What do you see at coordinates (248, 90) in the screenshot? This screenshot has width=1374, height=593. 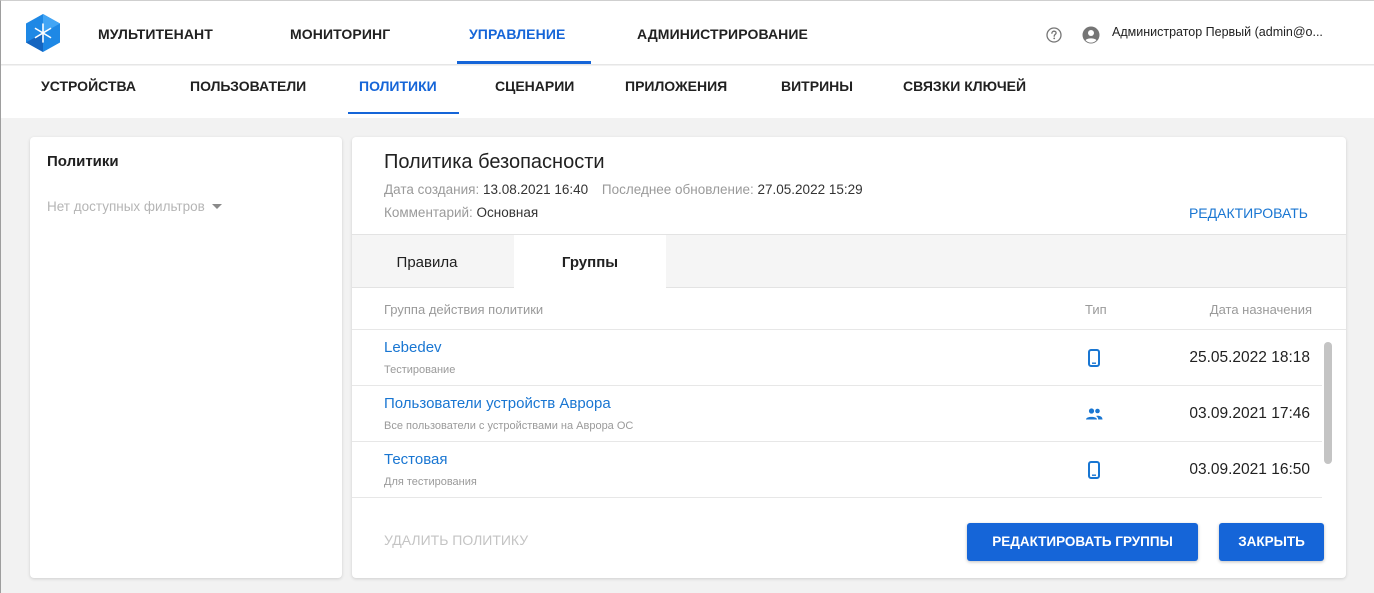 I see `subnav-users: ПОЛЬЗОВАТЕЛИ` at bounding box center [248, 90].